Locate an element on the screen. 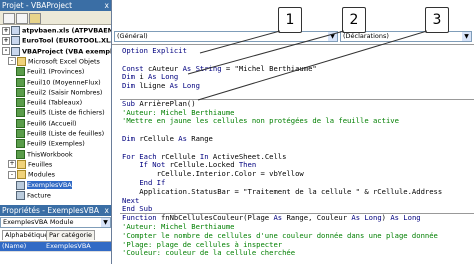 The height and width of the screenshot is (265, 474). object-combo-value: (Général) is located at coordinates (132, 36).